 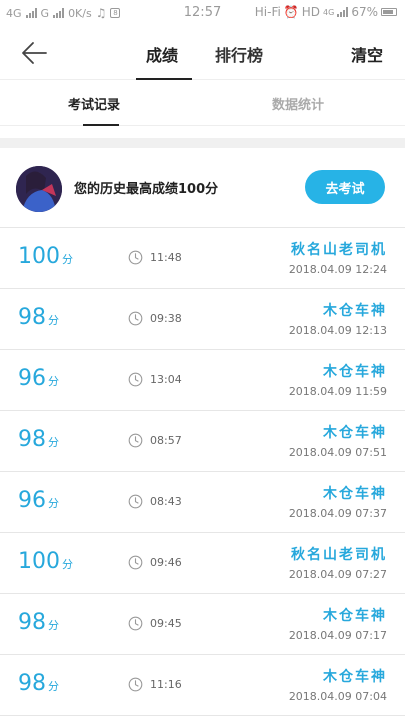 I want to click on record-duration: 11:16, so click(x=166, y=684).